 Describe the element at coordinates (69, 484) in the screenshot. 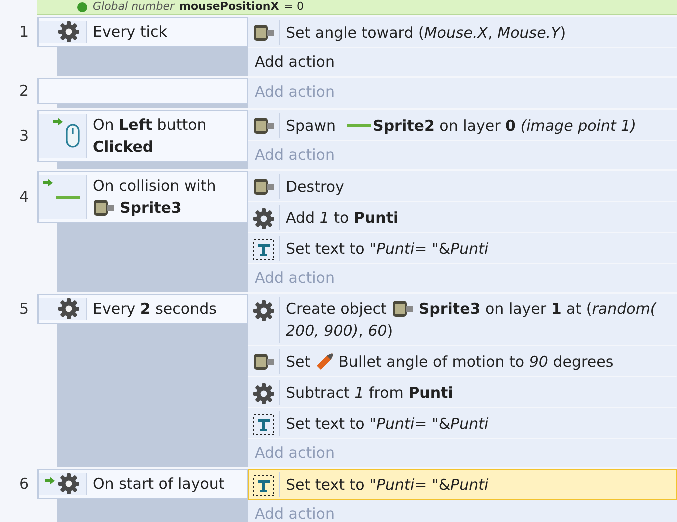

I see `gear-icon` at that location.